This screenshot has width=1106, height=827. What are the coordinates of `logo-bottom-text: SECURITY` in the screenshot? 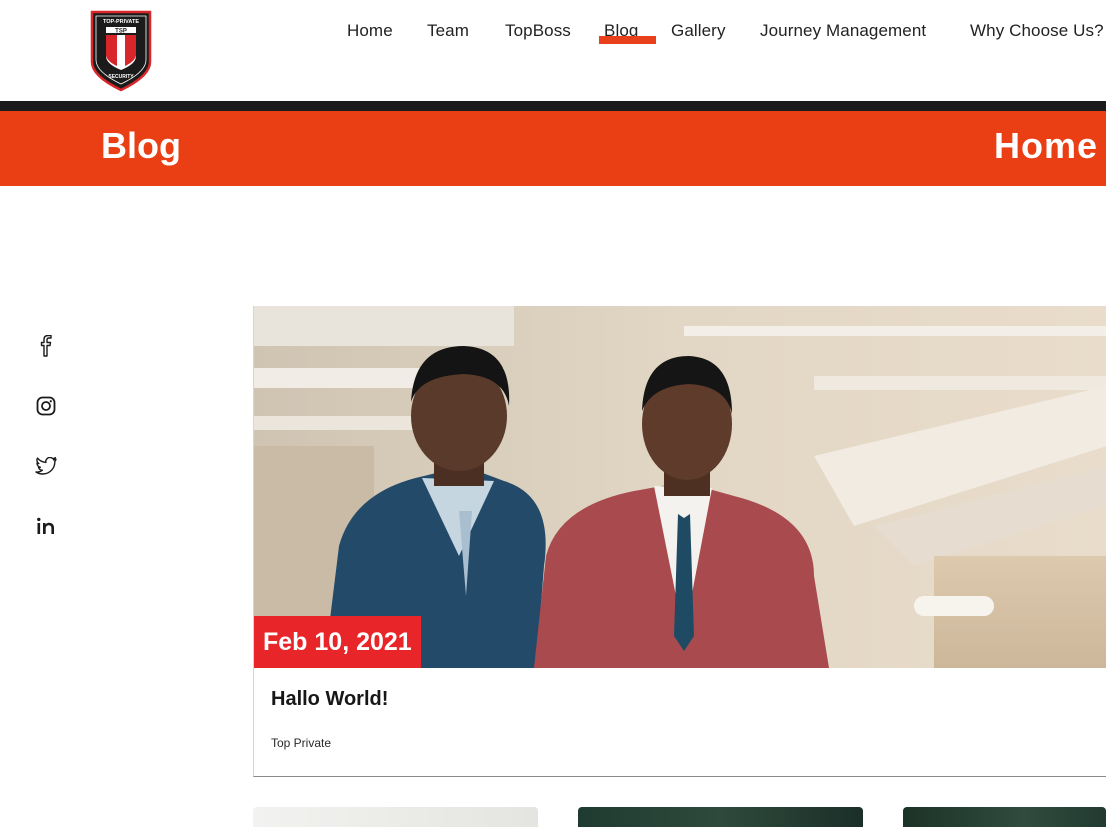 It's located at (121, 77).